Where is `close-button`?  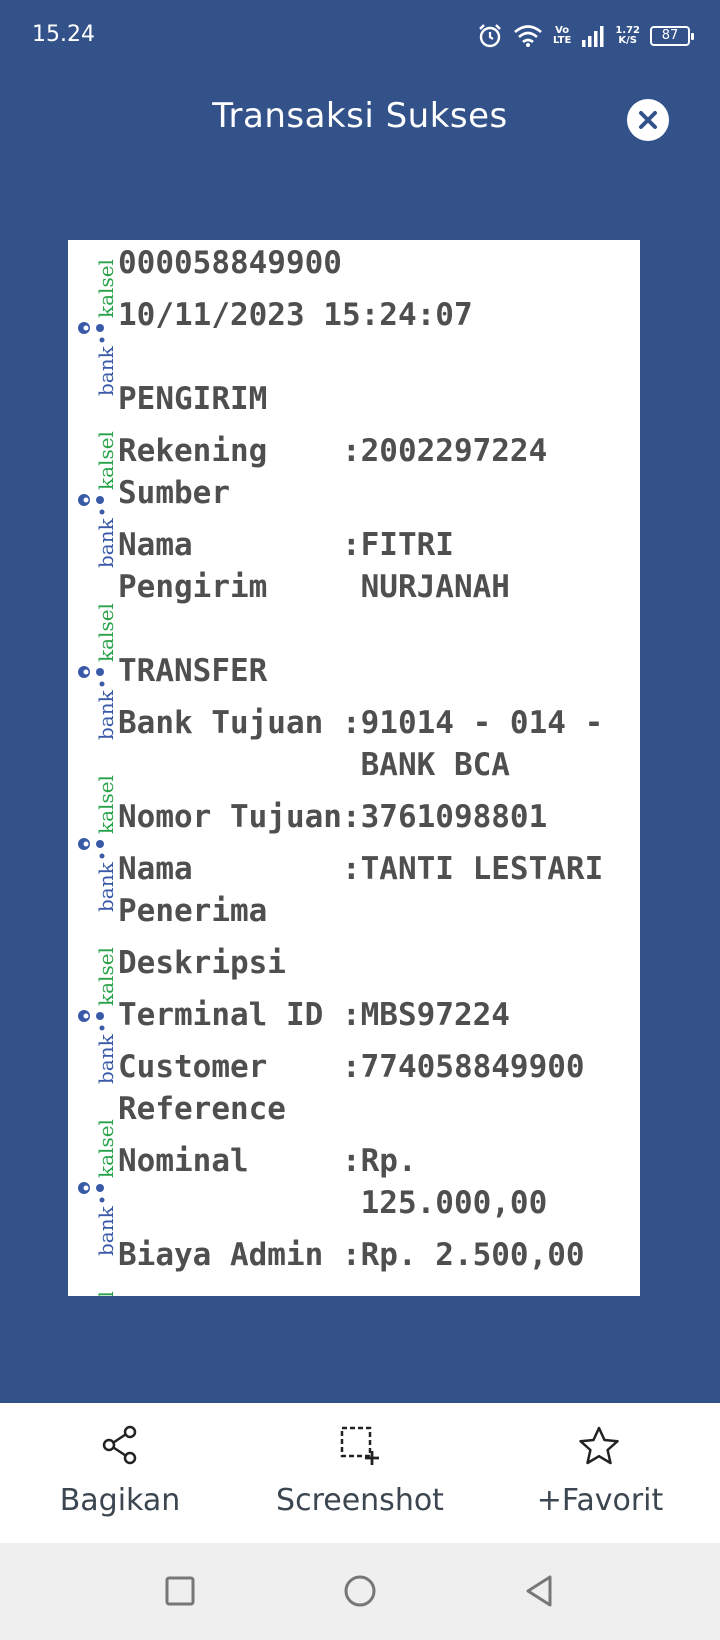
close-button is located at coordinates (648, 120).